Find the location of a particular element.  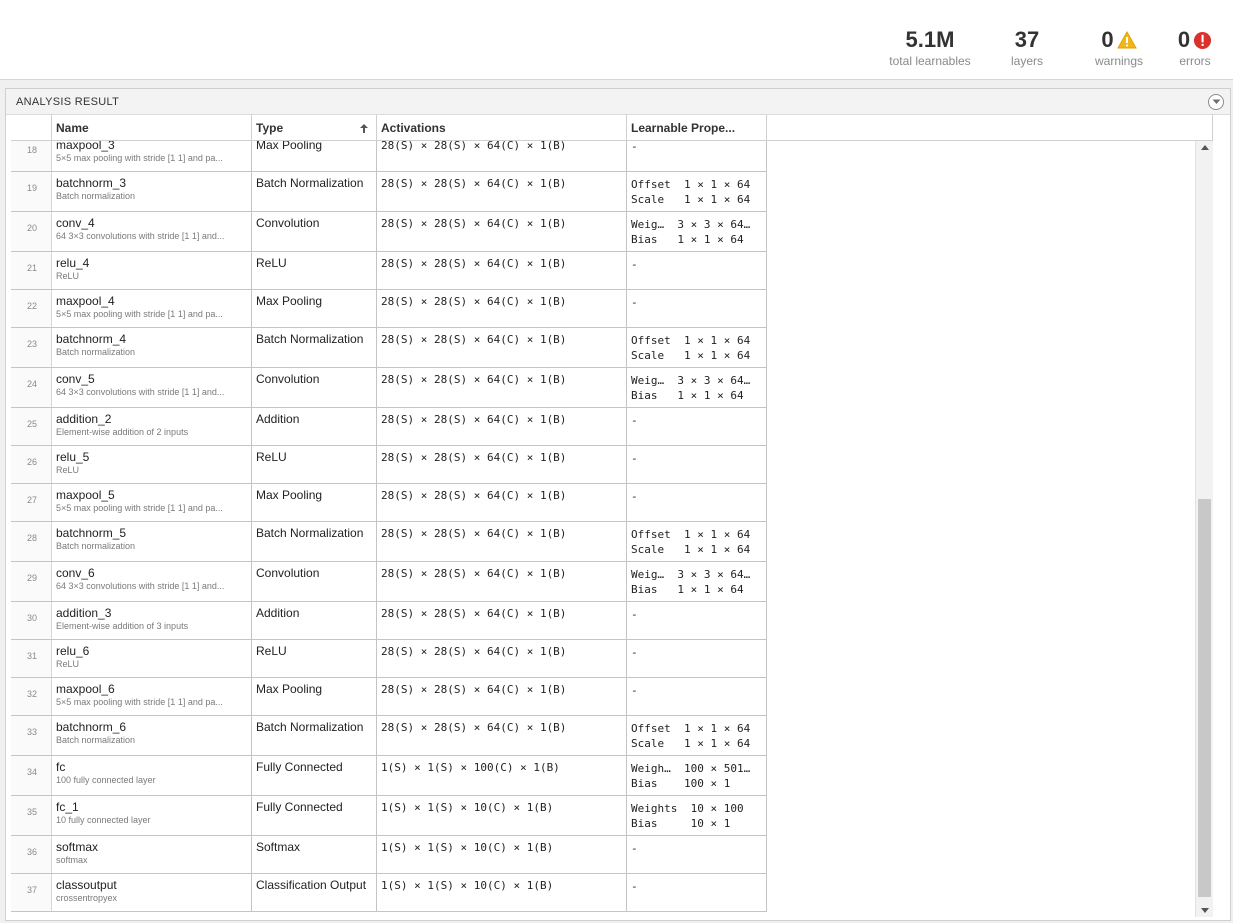

layer-type-cell: Fully Connected is located at coordinates (314, 775).